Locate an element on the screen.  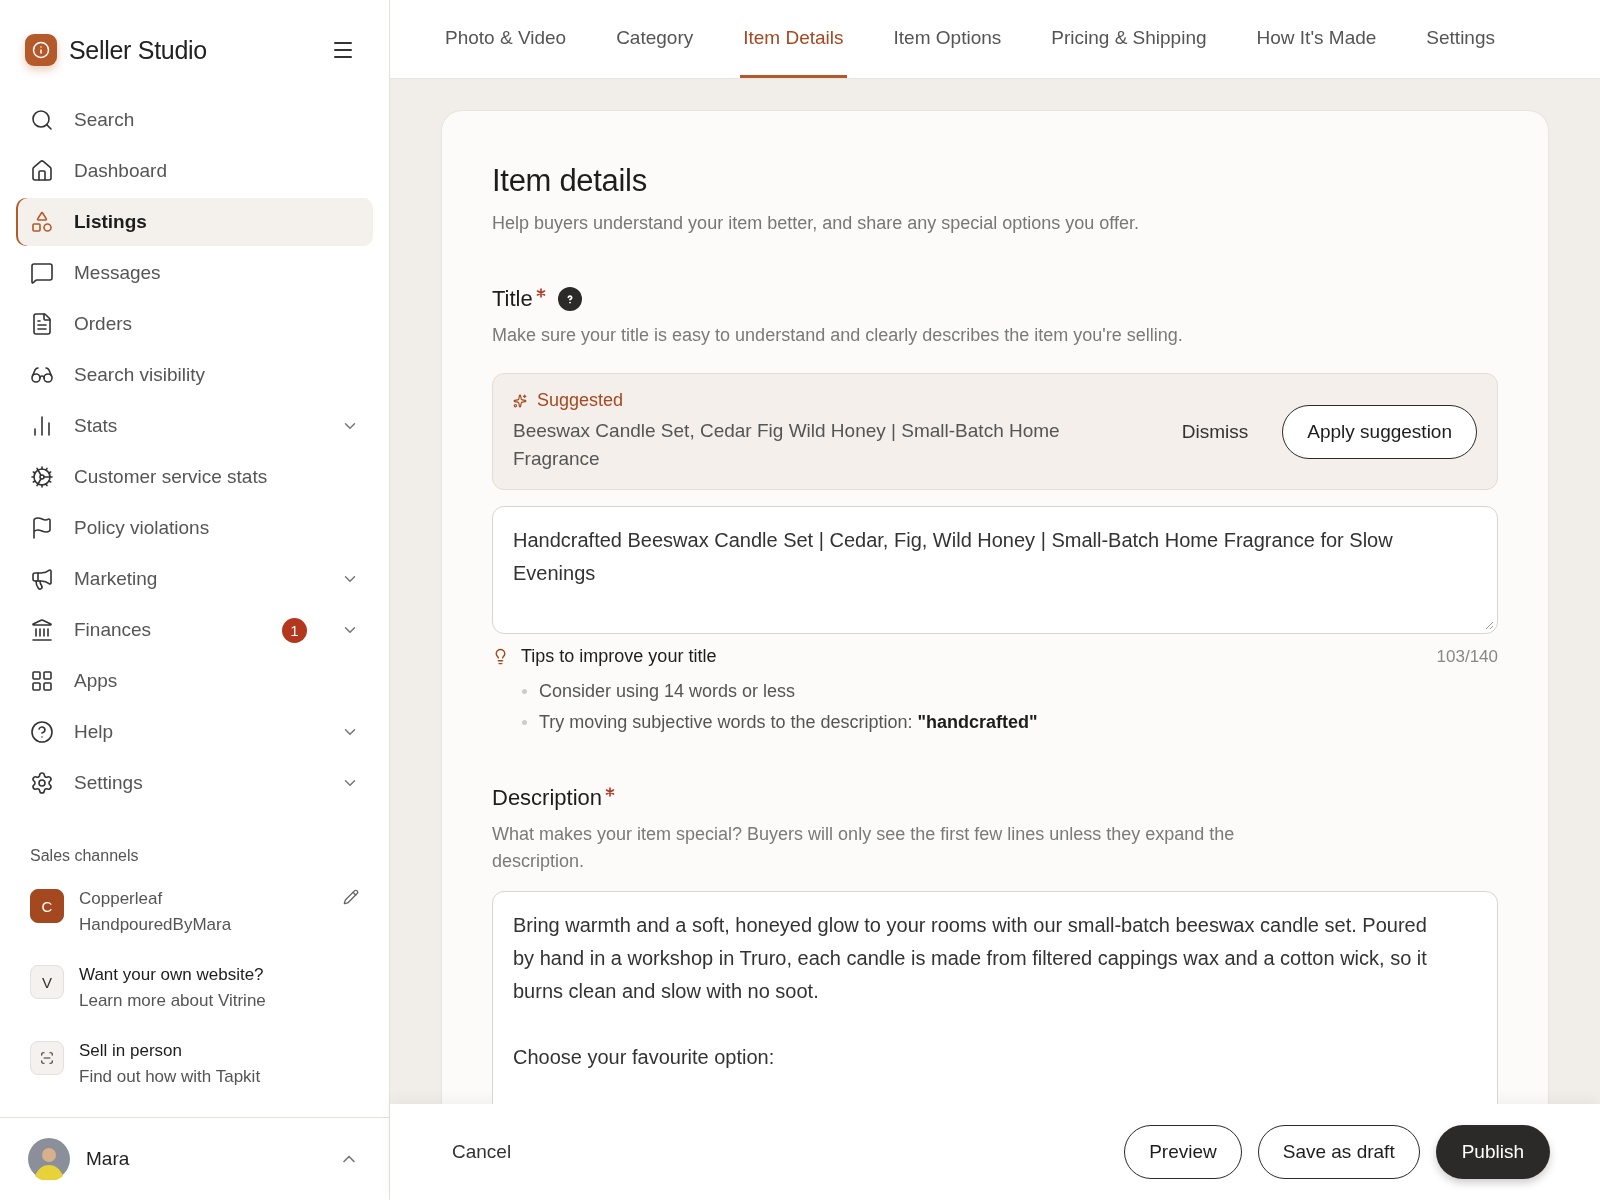
grid-icon is located at coordinates (42, 681).